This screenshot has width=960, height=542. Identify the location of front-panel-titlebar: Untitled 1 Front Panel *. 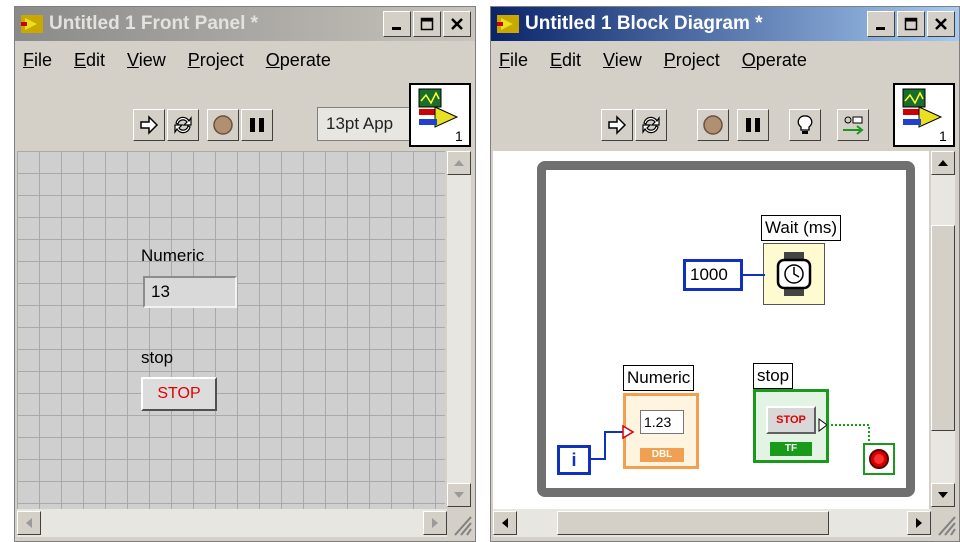
(245, 24).